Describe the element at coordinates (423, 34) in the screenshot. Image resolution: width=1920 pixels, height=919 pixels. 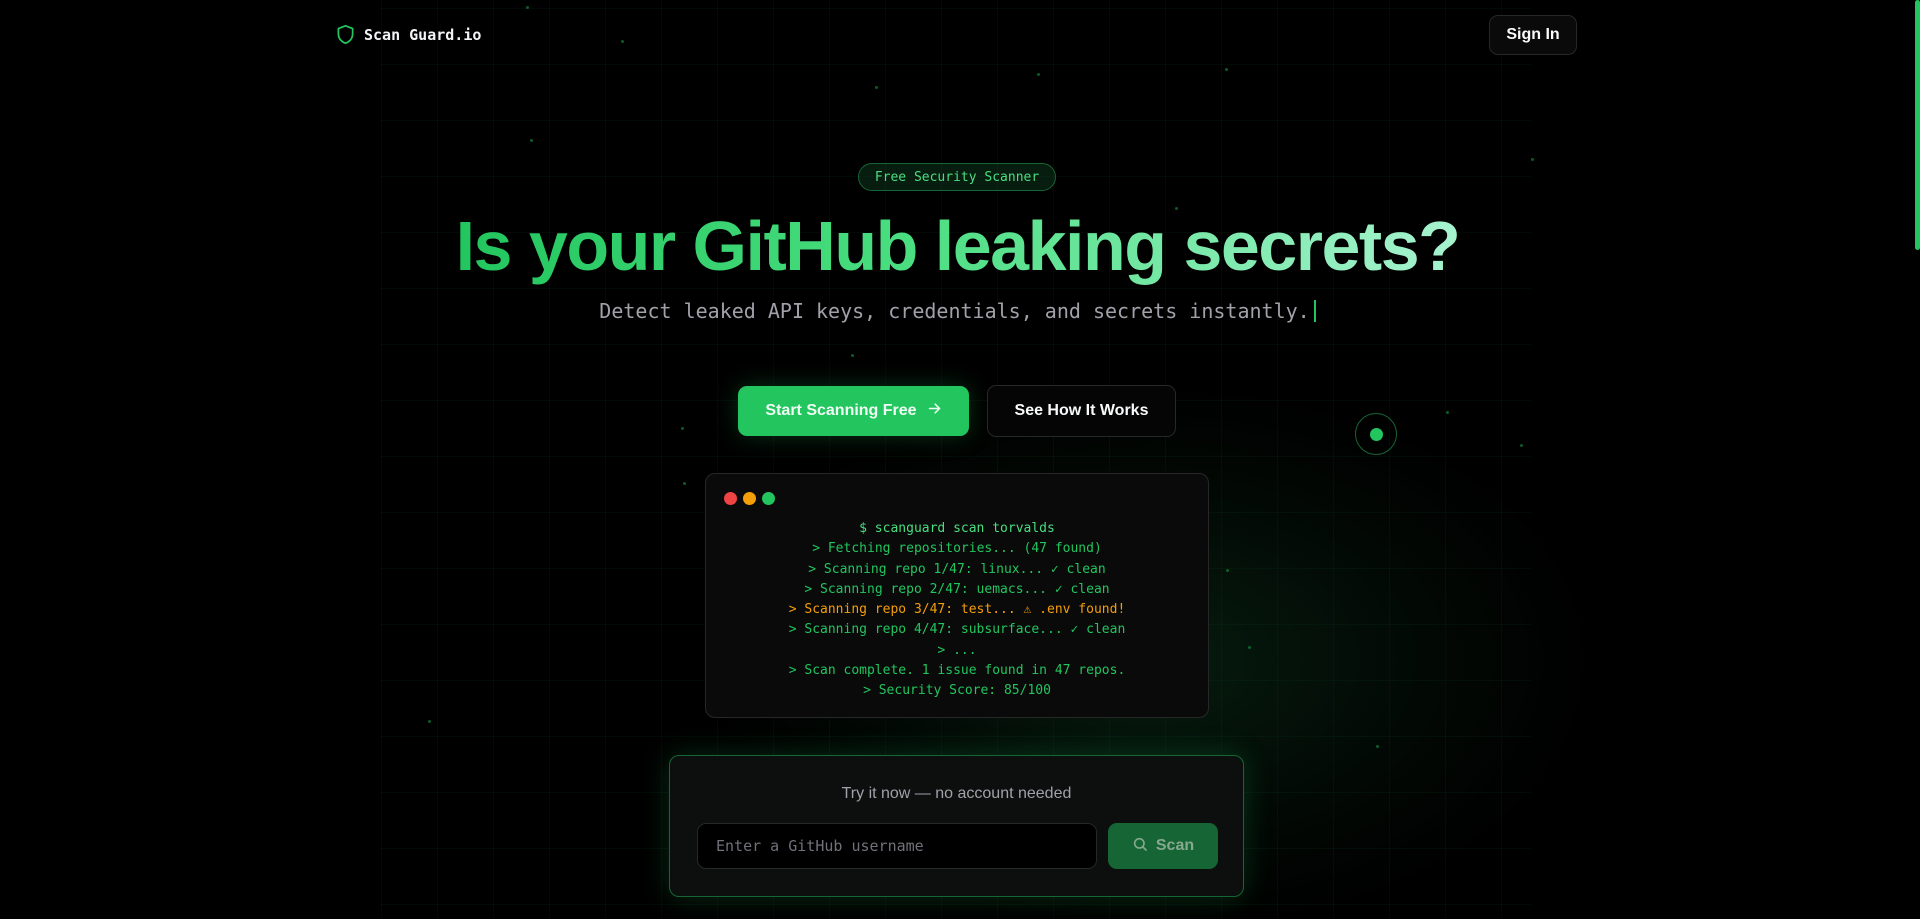
I see `logo-text: Scan Guard.io` at that location.